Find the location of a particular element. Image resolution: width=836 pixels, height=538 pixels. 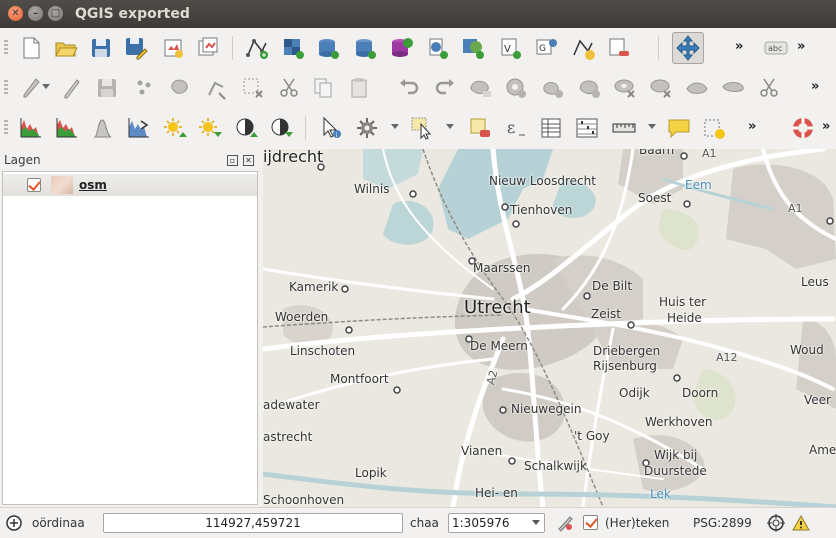

add-feature-icon is located at coordinates (145, 88).